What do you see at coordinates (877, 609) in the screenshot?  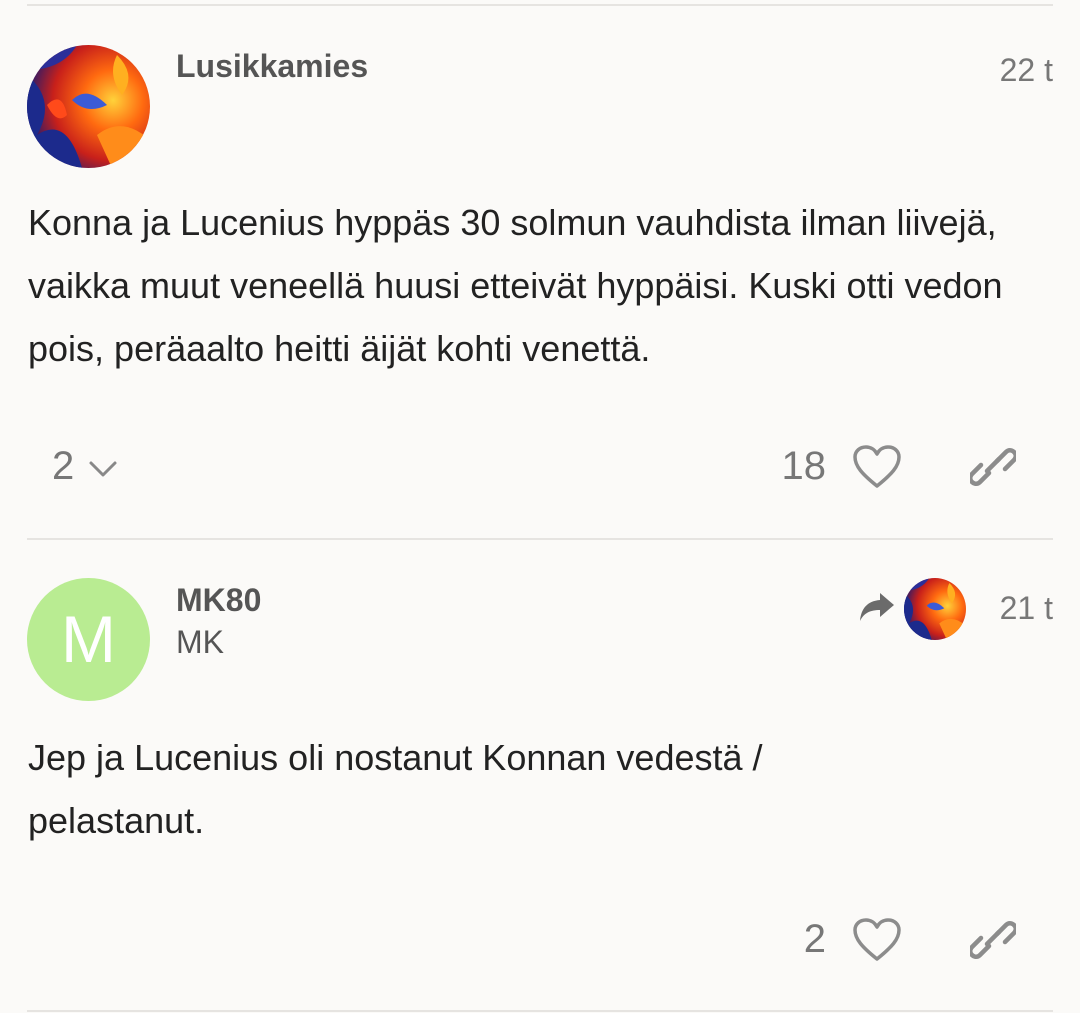 I see `reply-arrow-icon` at bounding box center [877, 609].